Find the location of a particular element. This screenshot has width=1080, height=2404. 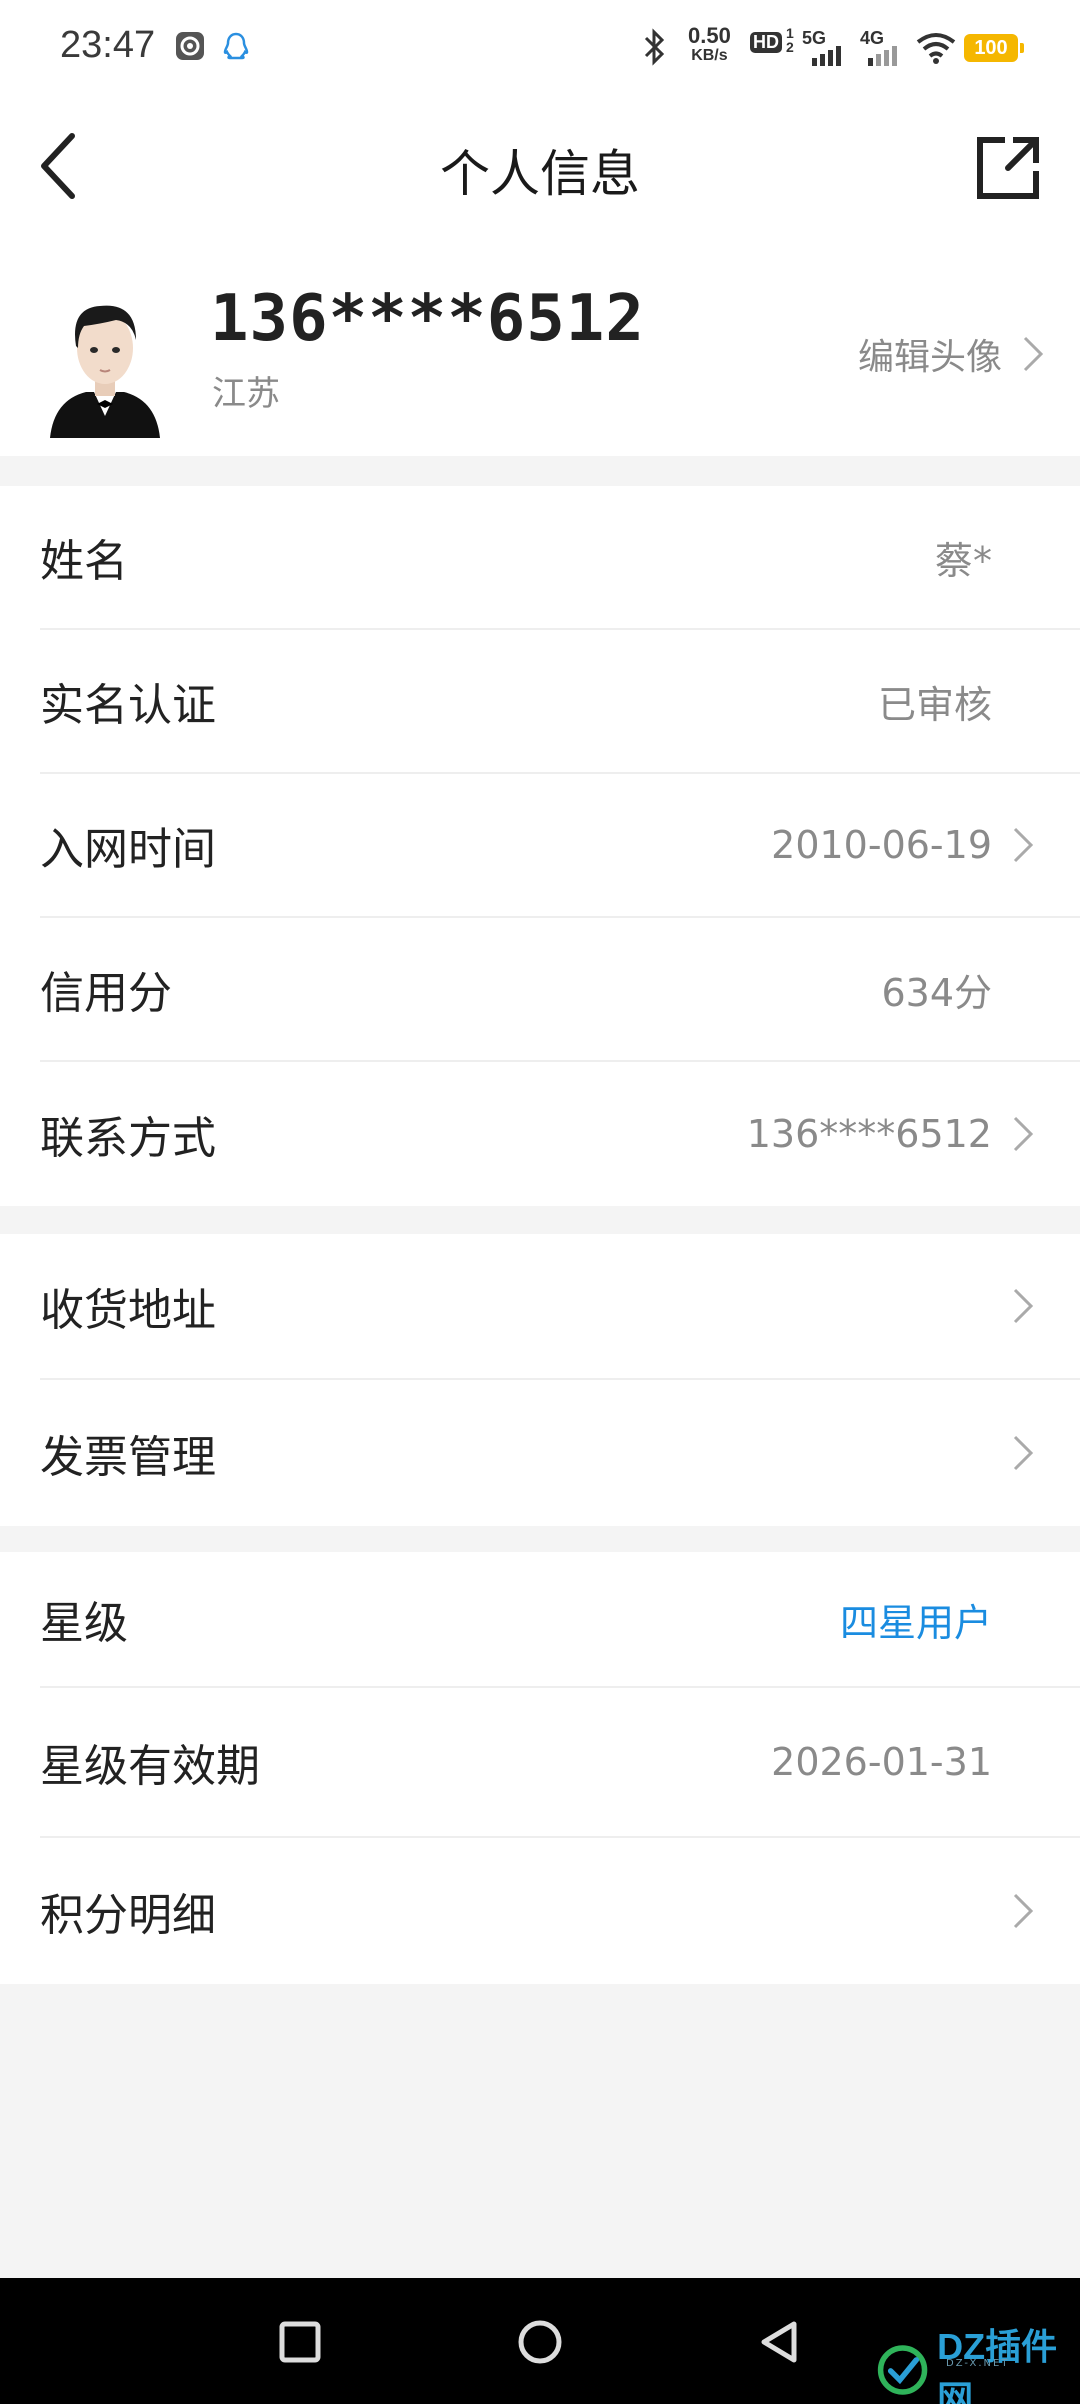

row-label: 积分明细 is located at coordinates (128, 1915).